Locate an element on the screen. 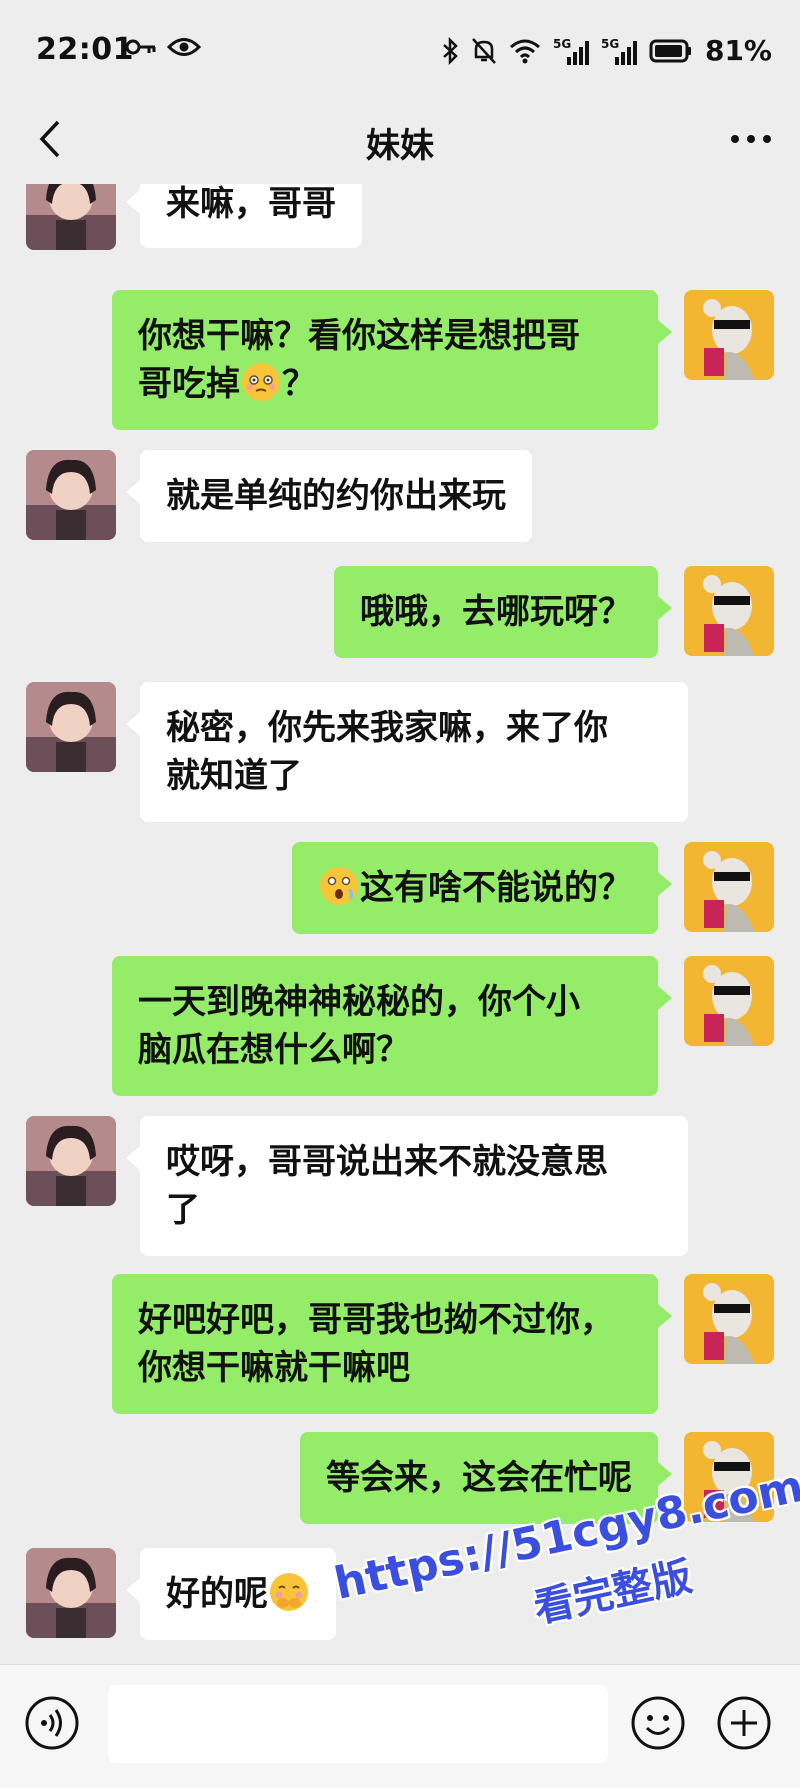  message-line: 你想干嘛？看你这样是想把哥 is located at coordinates (359, 336).